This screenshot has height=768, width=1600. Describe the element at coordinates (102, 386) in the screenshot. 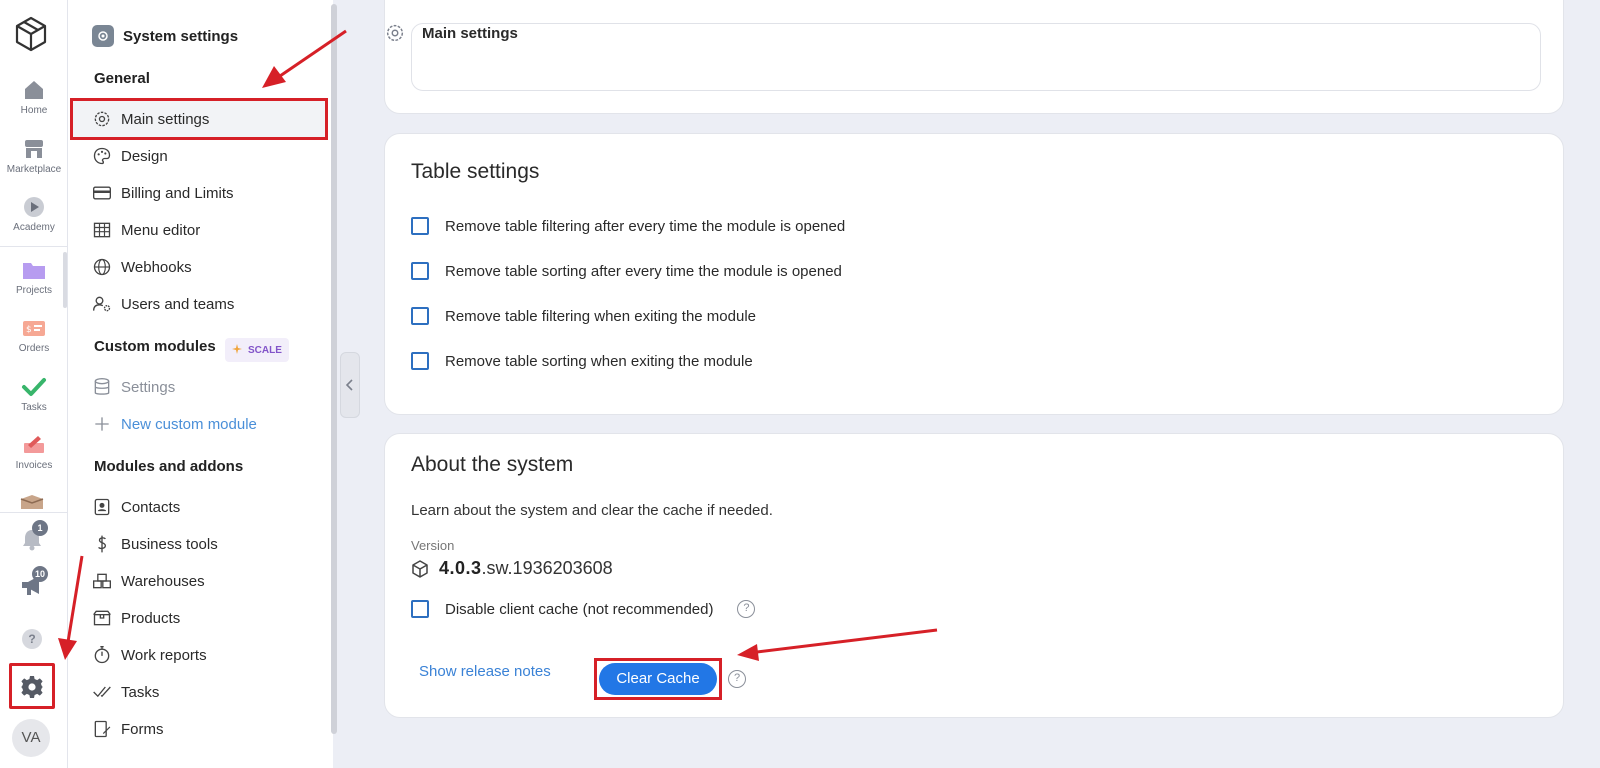

I see `database-icon` at that location.